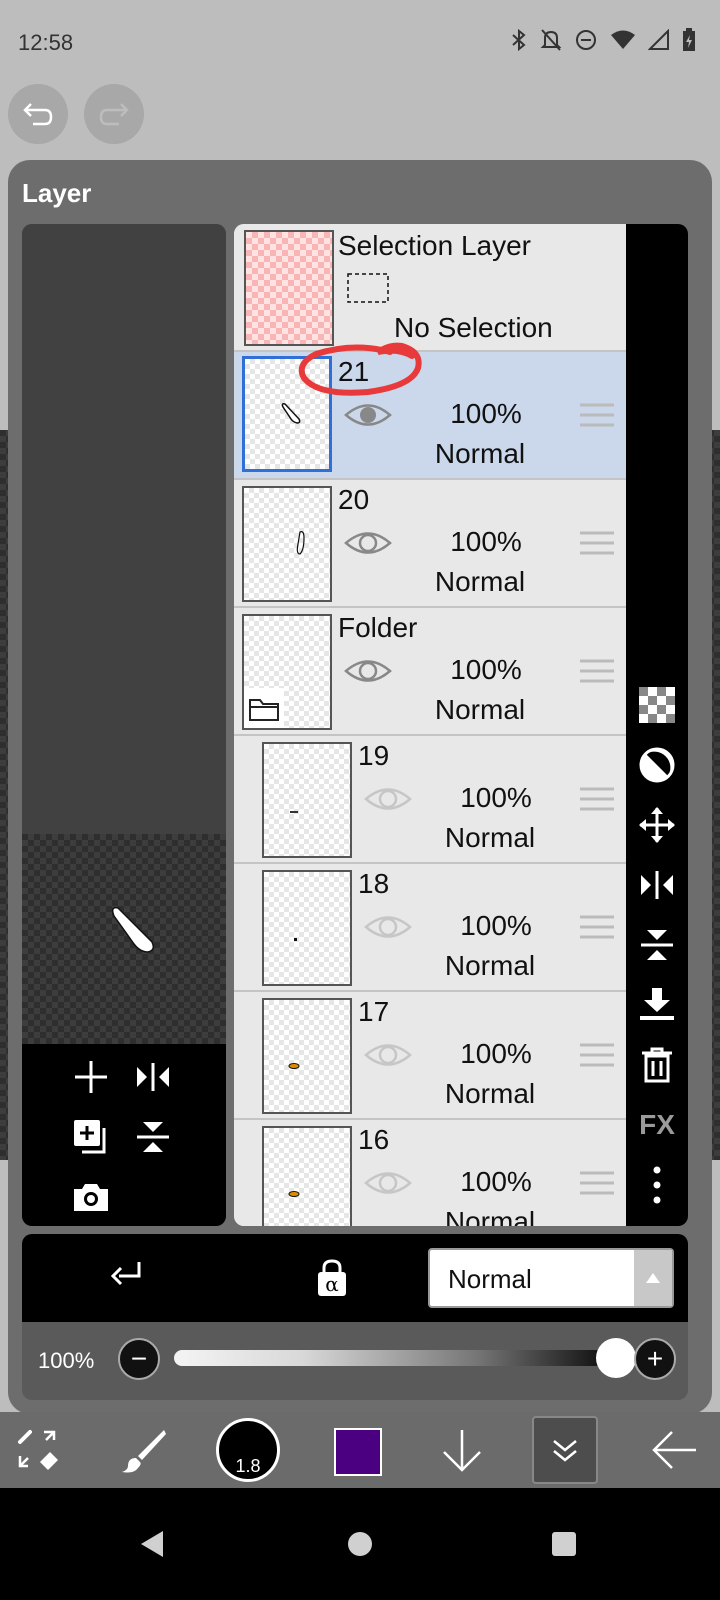  I want to click on arrow-left-icon, so click(674, 1450).